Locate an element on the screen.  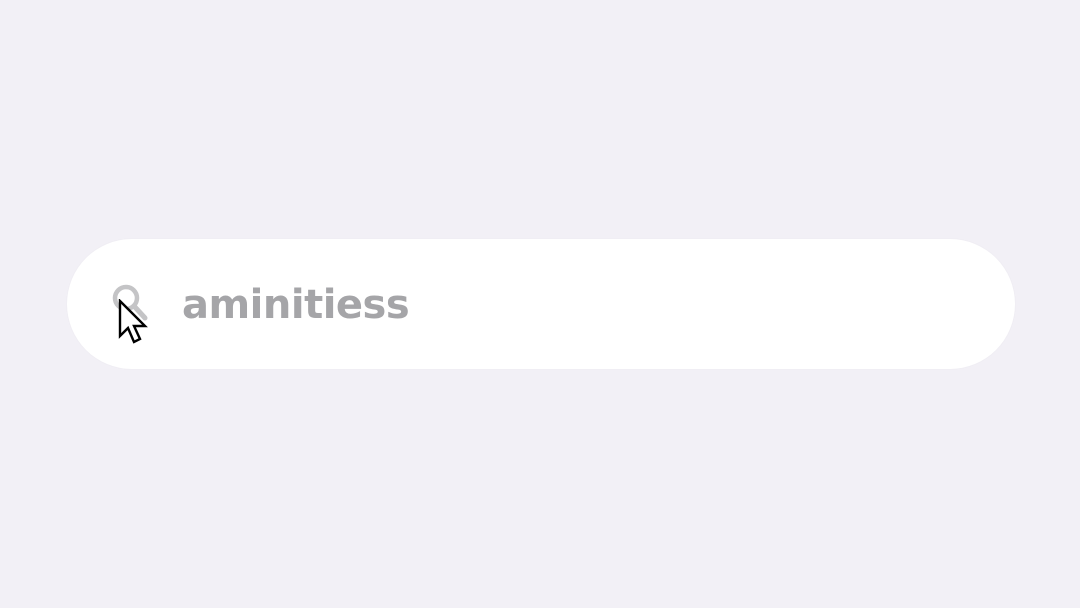
search-input is located at coordinates (572, 305).